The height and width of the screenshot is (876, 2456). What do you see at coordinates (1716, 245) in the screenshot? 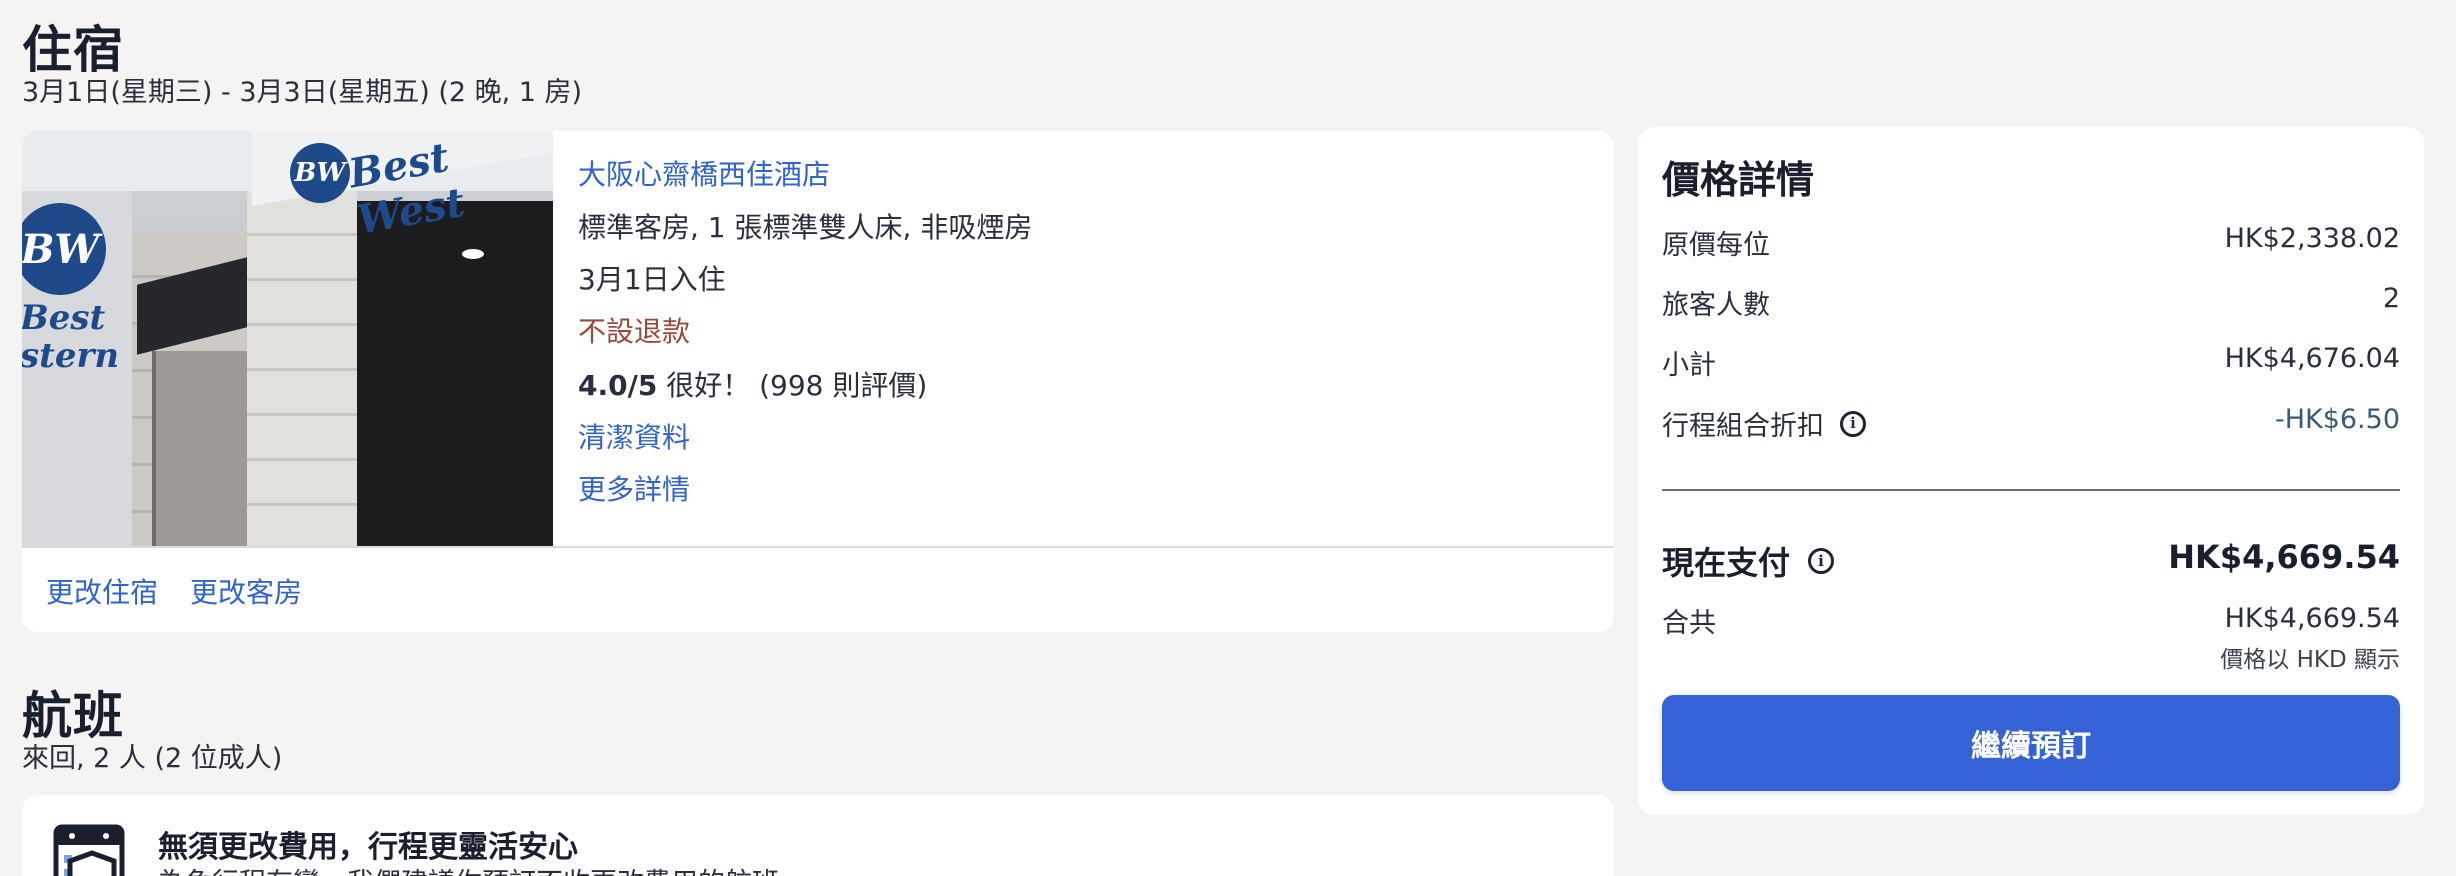
I see `price-row-label: 原價每位` at bounding box center [1716, 245].